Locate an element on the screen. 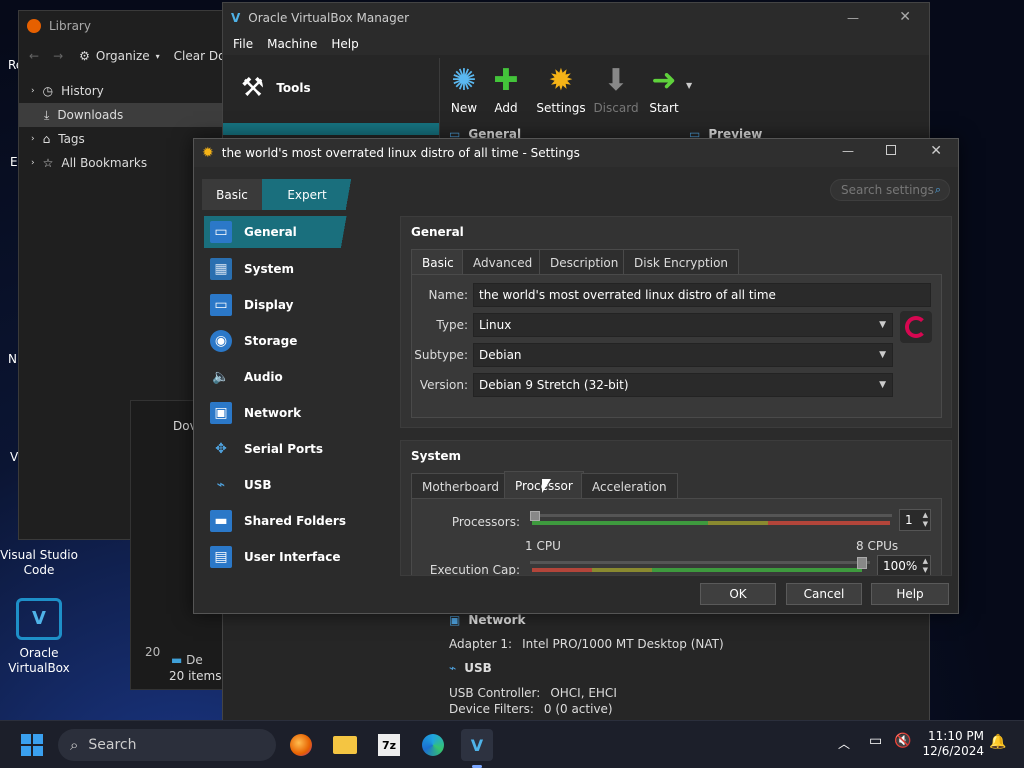 The height and width of the screenshot is (768, 1024). downloads-file: ▬ De is located at coordinates (187, 660).